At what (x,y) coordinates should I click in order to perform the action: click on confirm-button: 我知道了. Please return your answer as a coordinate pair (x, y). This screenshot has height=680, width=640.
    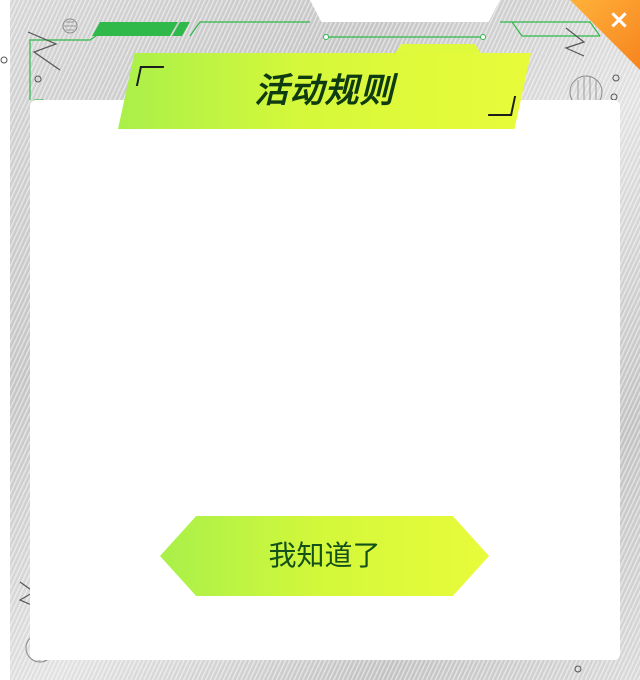
    Looking at the image, I should click on (324, 556).